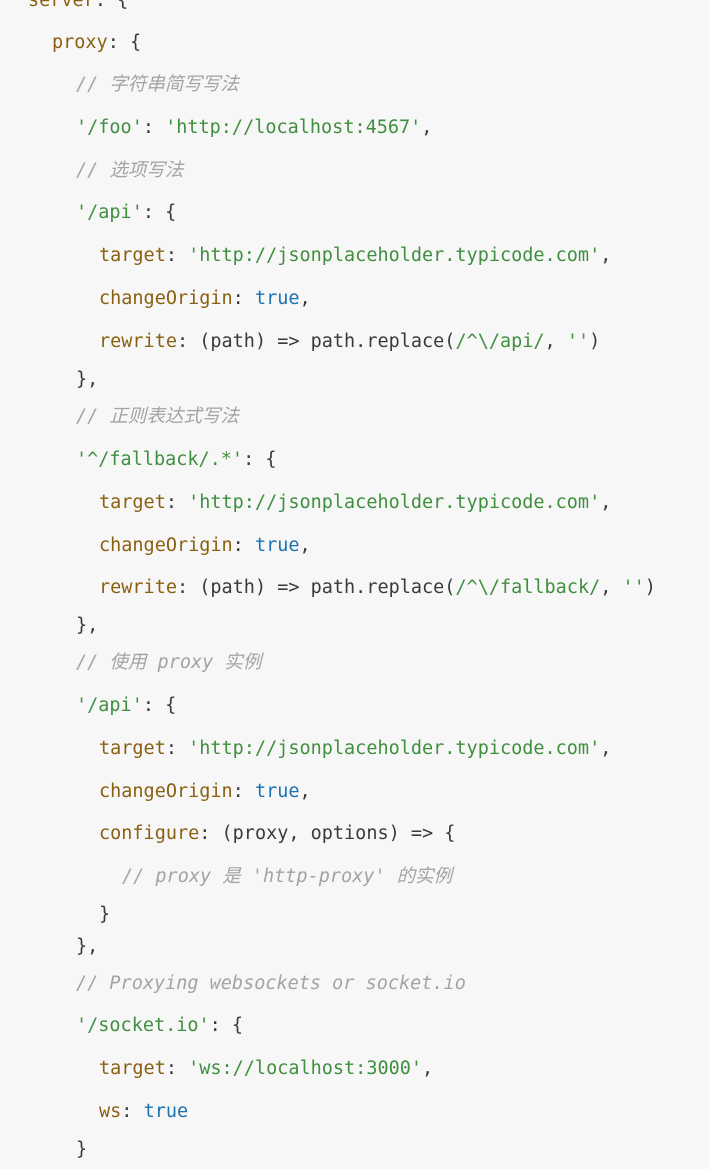  I want to click on code-token-str: /^\/fallback/, so click(528, 587).